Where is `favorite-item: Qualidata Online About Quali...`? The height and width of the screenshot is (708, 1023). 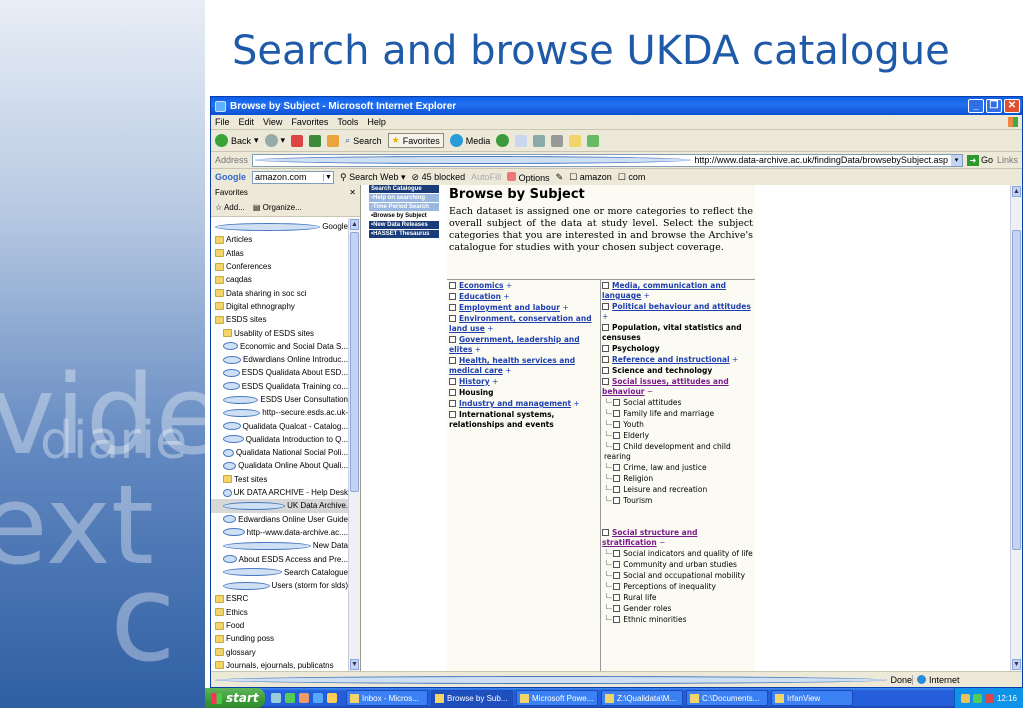
favorite-item: Qualidata Online About Quali... is located at coordinates (279, 465).